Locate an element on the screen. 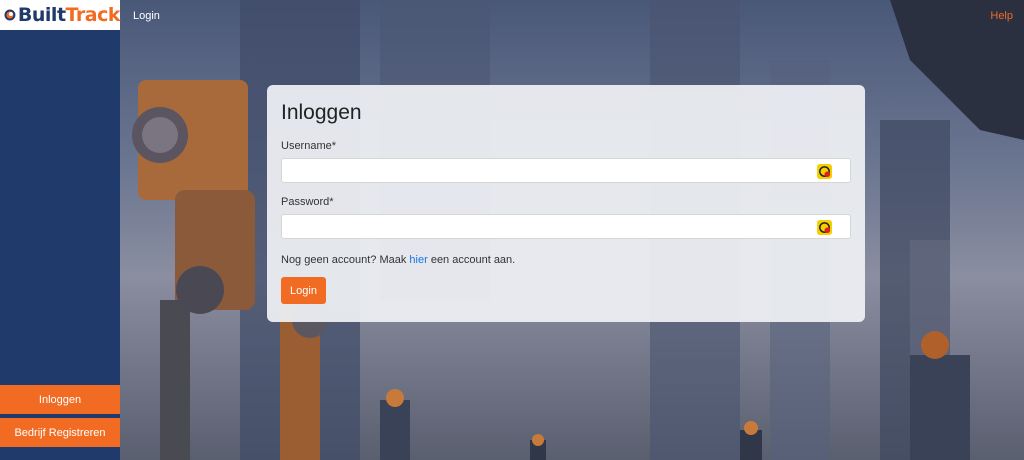 This screenshot has width=1024, height=460. password-input is located at coordinates (566, 226).